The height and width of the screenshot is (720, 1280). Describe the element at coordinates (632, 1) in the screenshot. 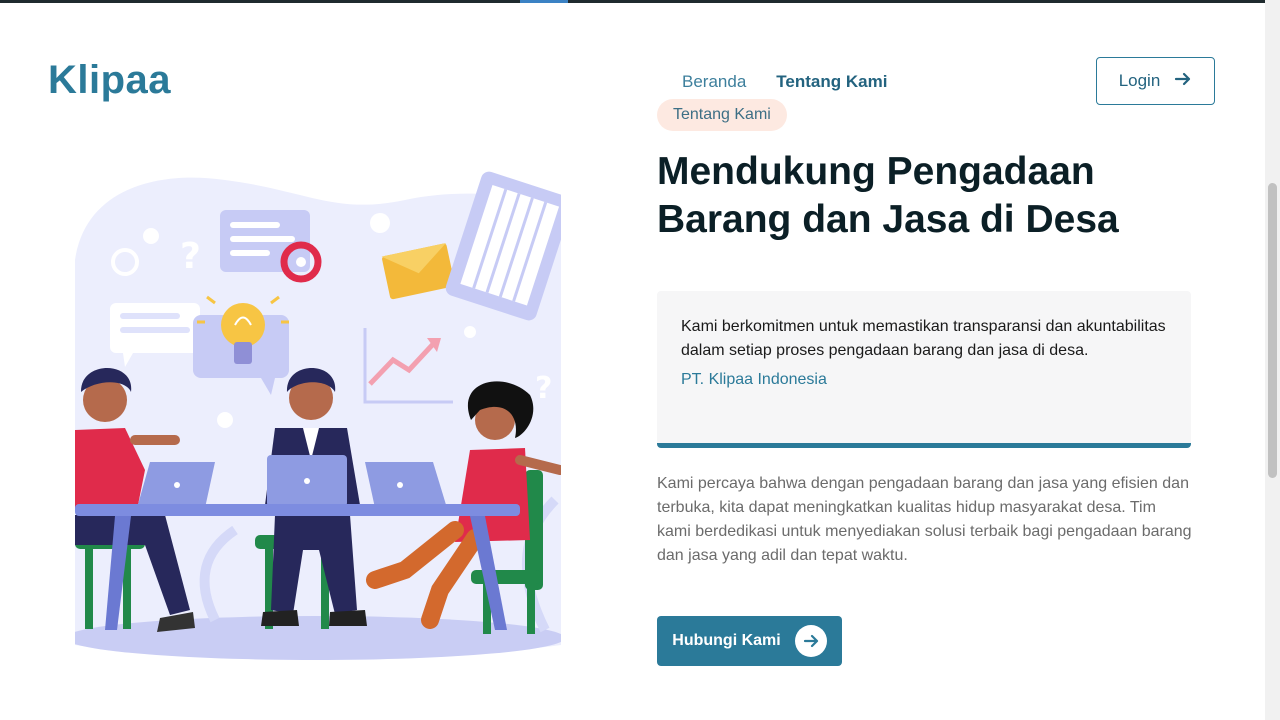

I see `browser-top-bar` at that location.